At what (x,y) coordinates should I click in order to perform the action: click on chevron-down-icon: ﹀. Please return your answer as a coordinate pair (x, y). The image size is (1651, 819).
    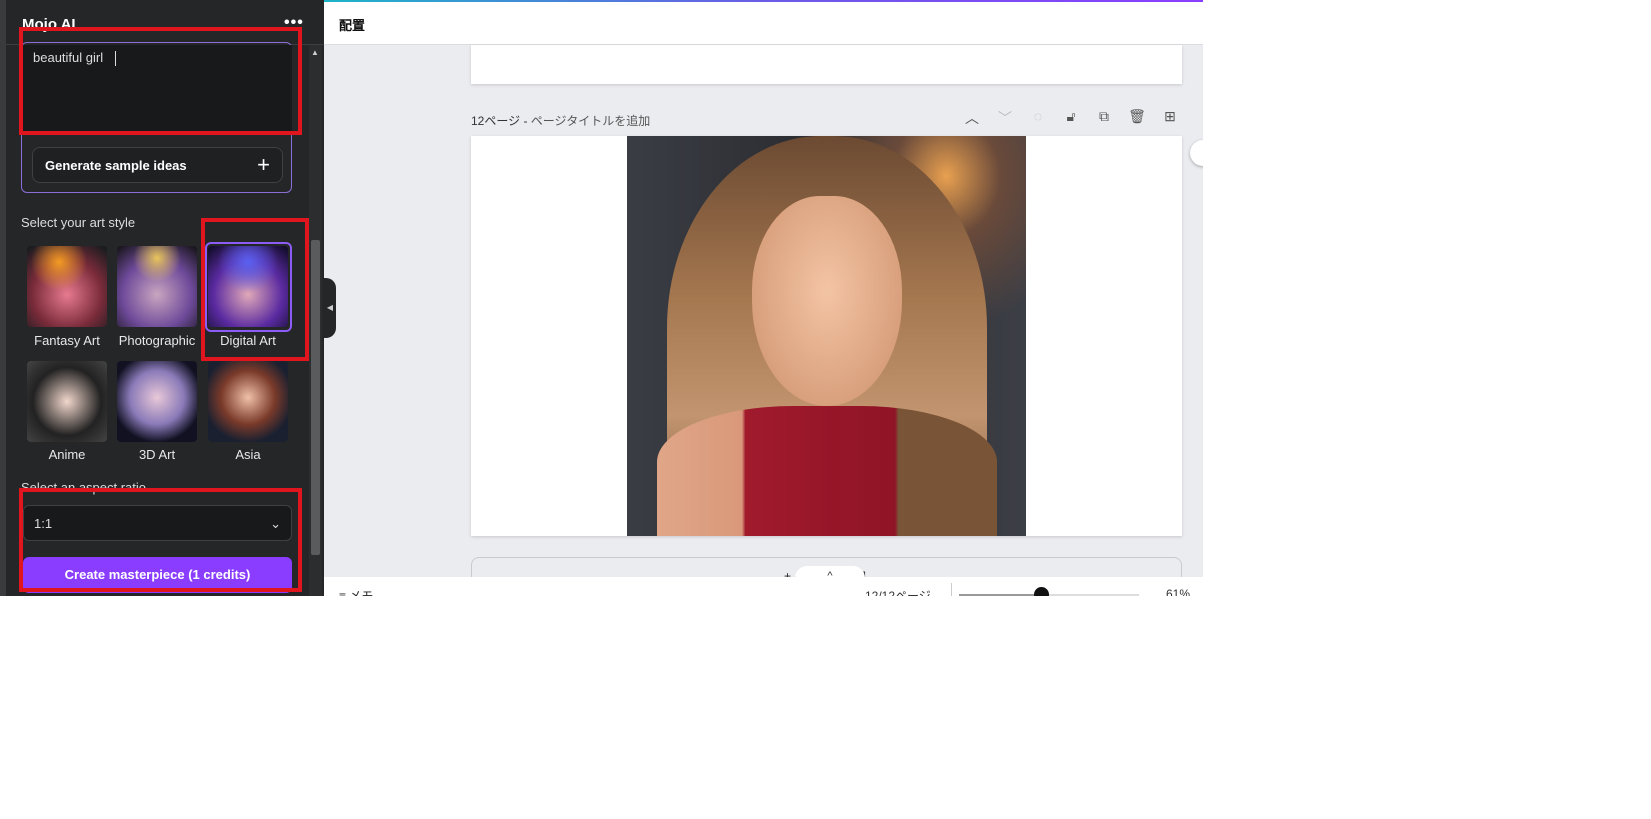
    Looking at the image, I should click on (1005, 118).